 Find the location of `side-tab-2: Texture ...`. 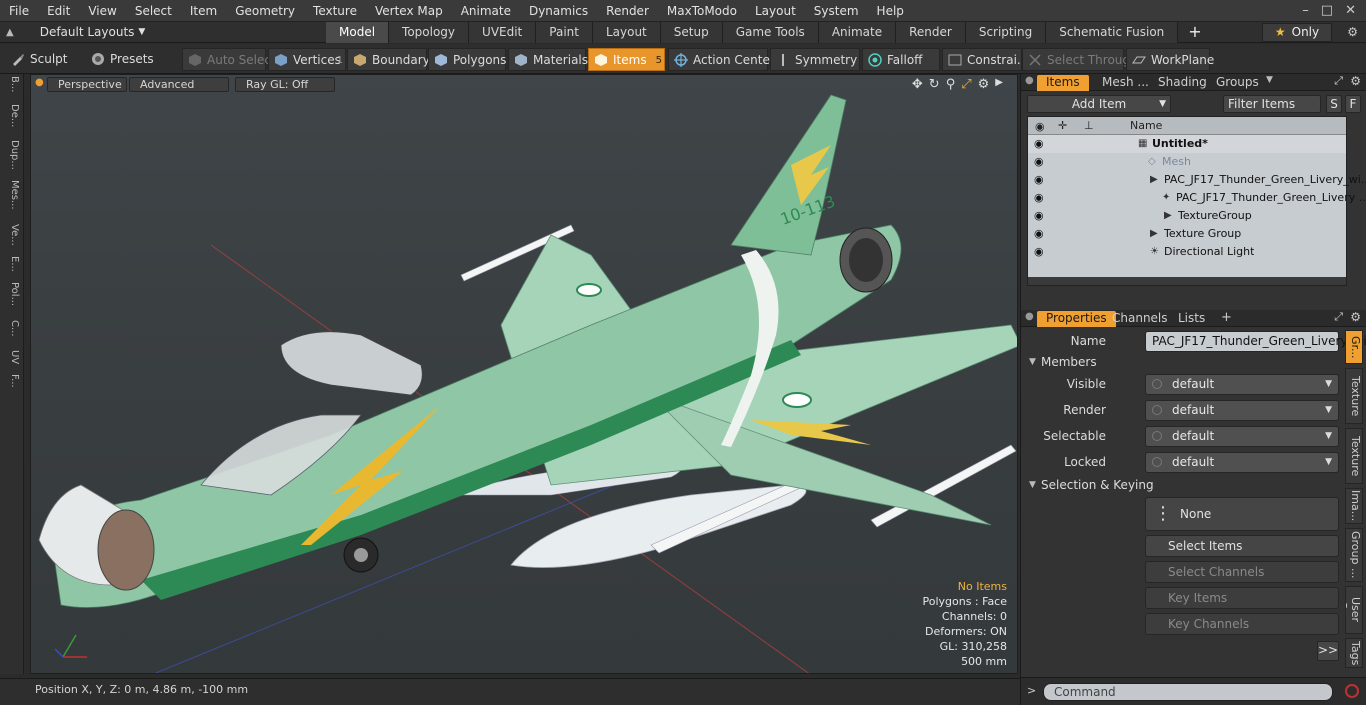

side-tab-2: Texture ... is located at coordinates (1354, 456).